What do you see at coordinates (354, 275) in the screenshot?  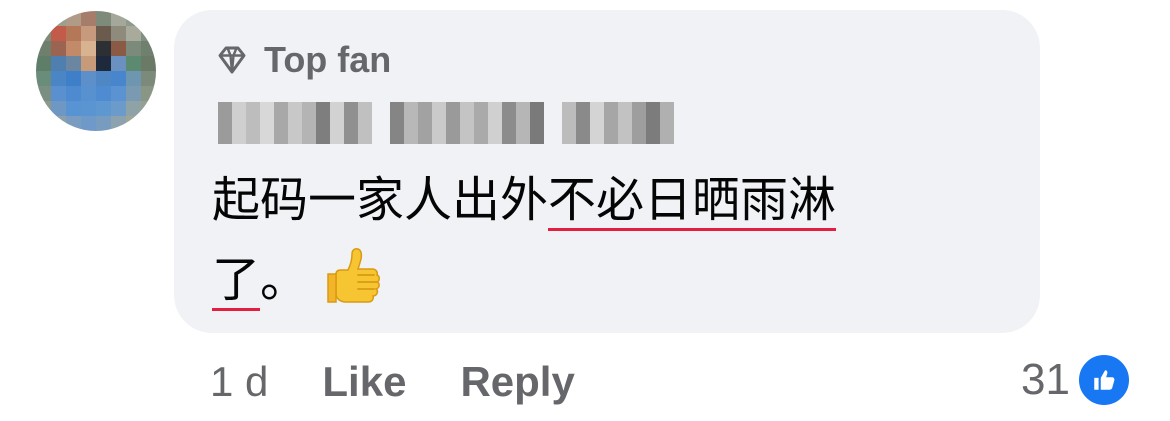 I see `thumbs-up-emoji-icon` at bounding box center [354, 275].